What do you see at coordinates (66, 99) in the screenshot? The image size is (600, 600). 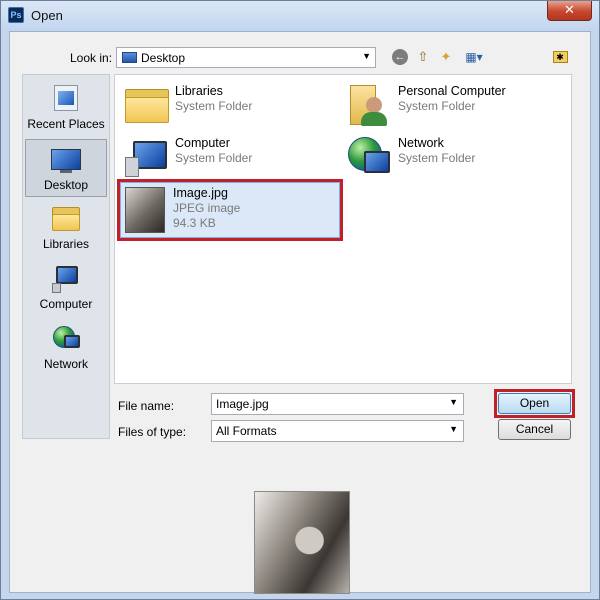 I see `recent-places-icon` at bounding box center [66, 99].